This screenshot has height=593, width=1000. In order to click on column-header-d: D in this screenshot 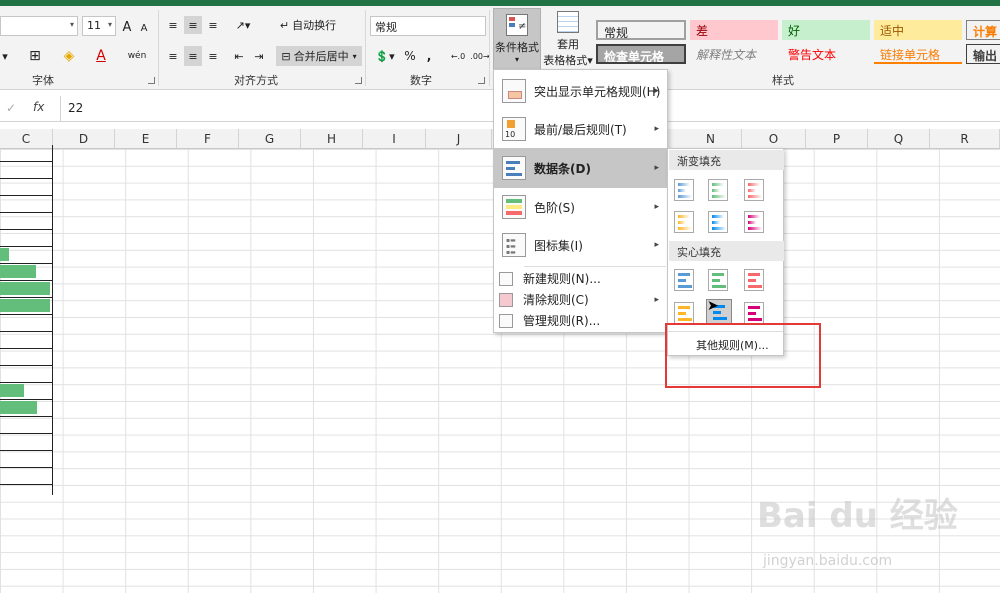, I will do `click(84, 139)`.